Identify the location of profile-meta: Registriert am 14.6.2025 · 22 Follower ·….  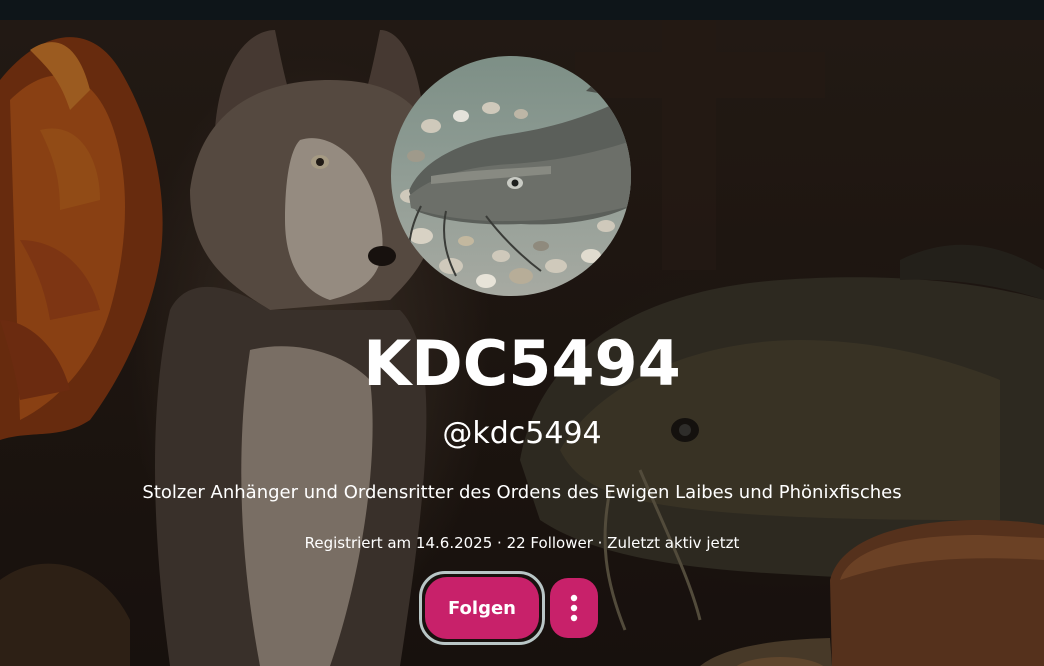
(522, 543).